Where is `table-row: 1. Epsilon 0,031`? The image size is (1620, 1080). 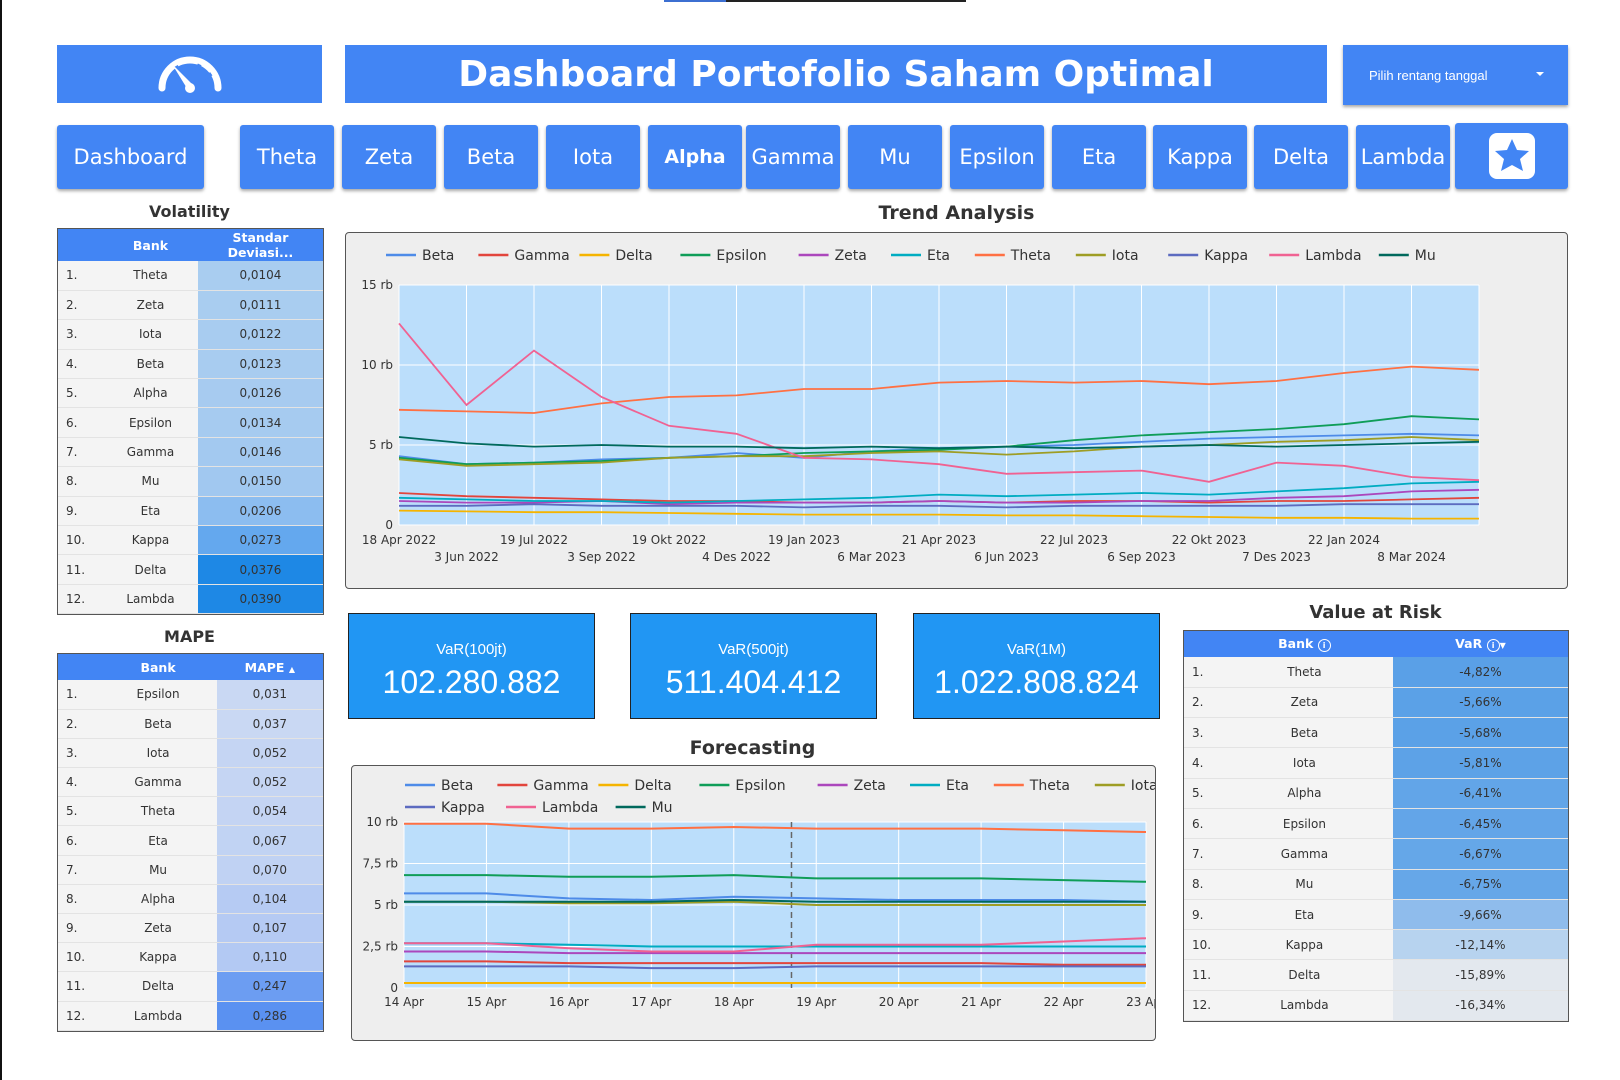
table-row: 1. Epsilon 0,031 is located at coordinates (190, 695).